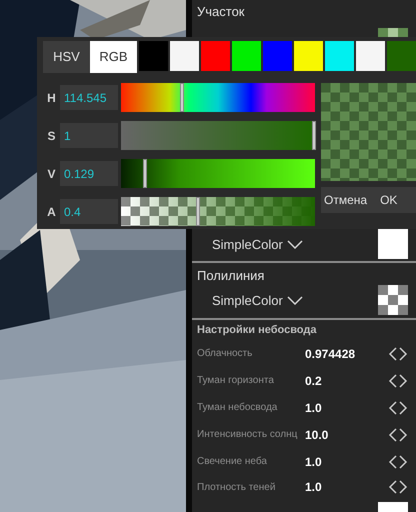 This screenshot has width=416, height=512. What do you see at coordinates (389, 200) in the screenshot?
I see `ok-button: OK` at bounding box center [389, 200].